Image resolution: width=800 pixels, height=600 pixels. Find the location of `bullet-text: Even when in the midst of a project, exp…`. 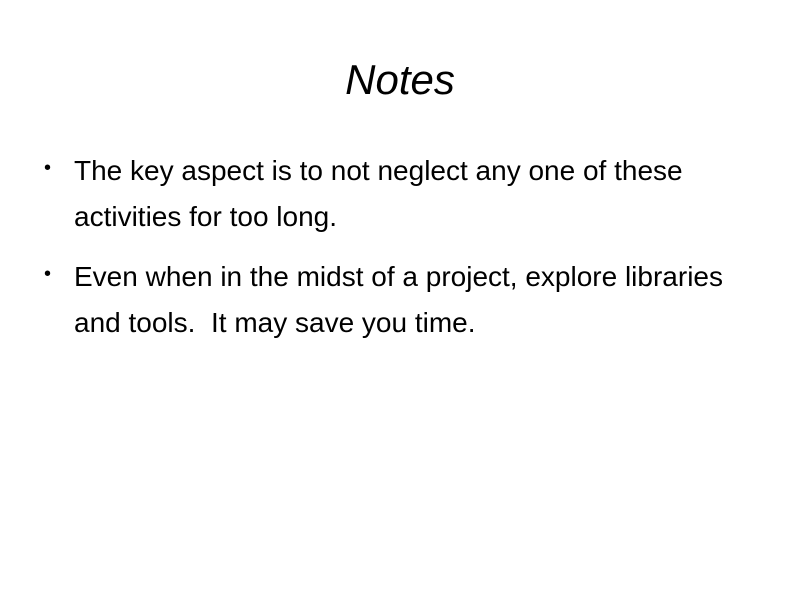

bullet-text: Even when in the midst of a project, exp… is located at coordinates (402, 299).